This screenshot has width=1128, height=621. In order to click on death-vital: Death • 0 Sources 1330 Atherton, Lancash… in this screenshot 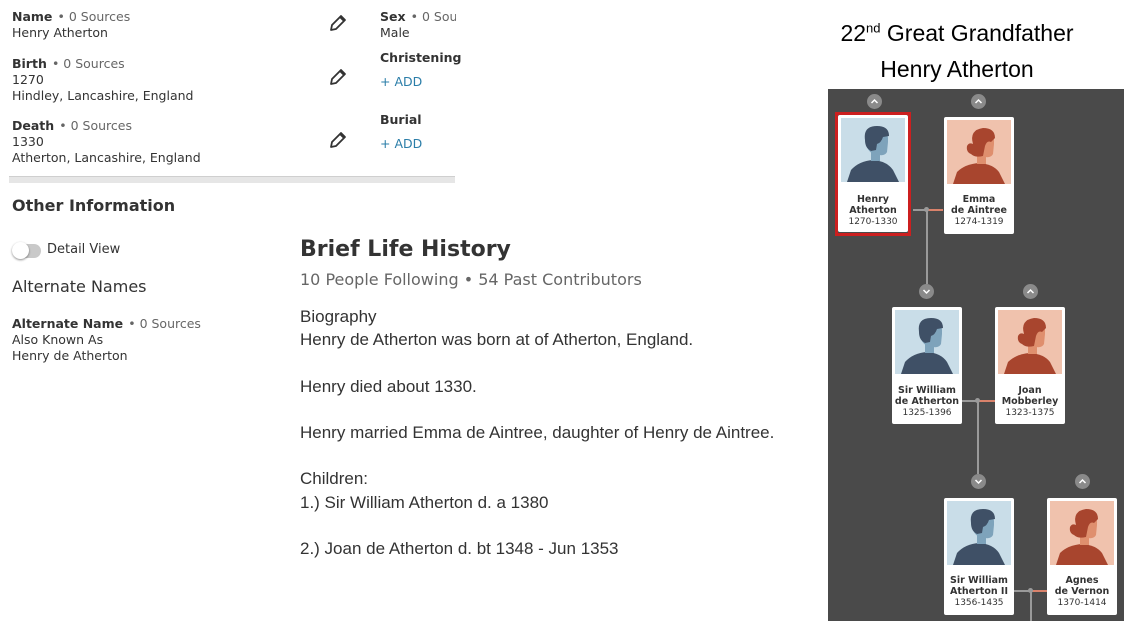, I will do `click(106, 140)`.